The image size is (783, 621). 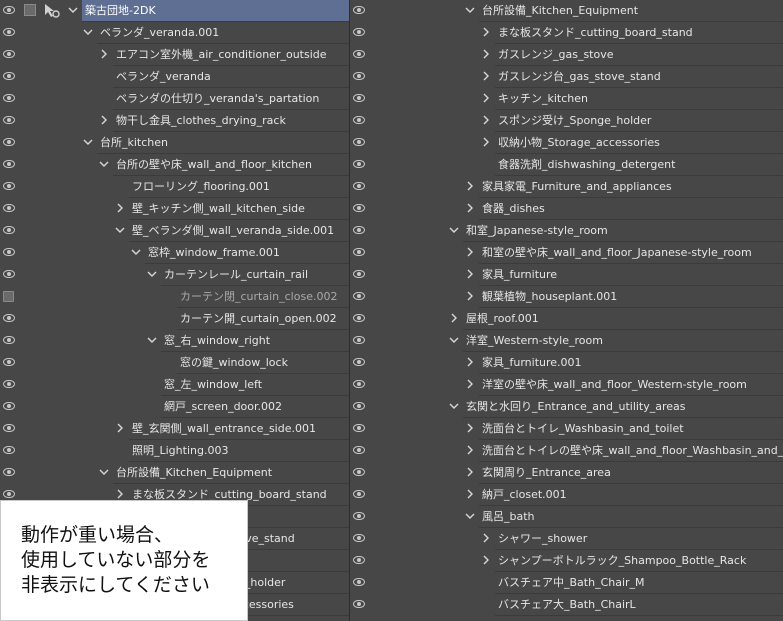 What do you see at coordinates (631, 208) in the screenshot?
I see `layer-name: 食器_dishes` at bounding box center [631, 208].